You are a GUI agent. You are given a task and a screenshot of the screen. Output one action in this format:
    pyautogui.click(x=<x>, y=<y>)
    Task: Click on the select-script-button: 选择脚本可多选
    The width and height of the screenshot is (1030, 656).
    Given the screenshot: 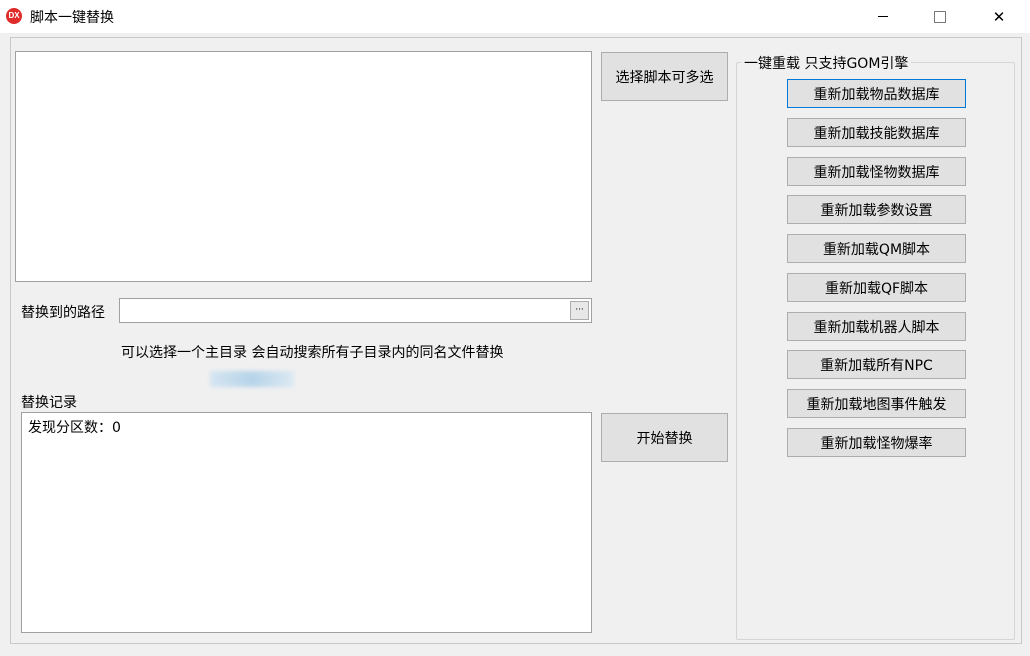 What is the action you would take?
    pyautogui.click(x=664, y=76)
    